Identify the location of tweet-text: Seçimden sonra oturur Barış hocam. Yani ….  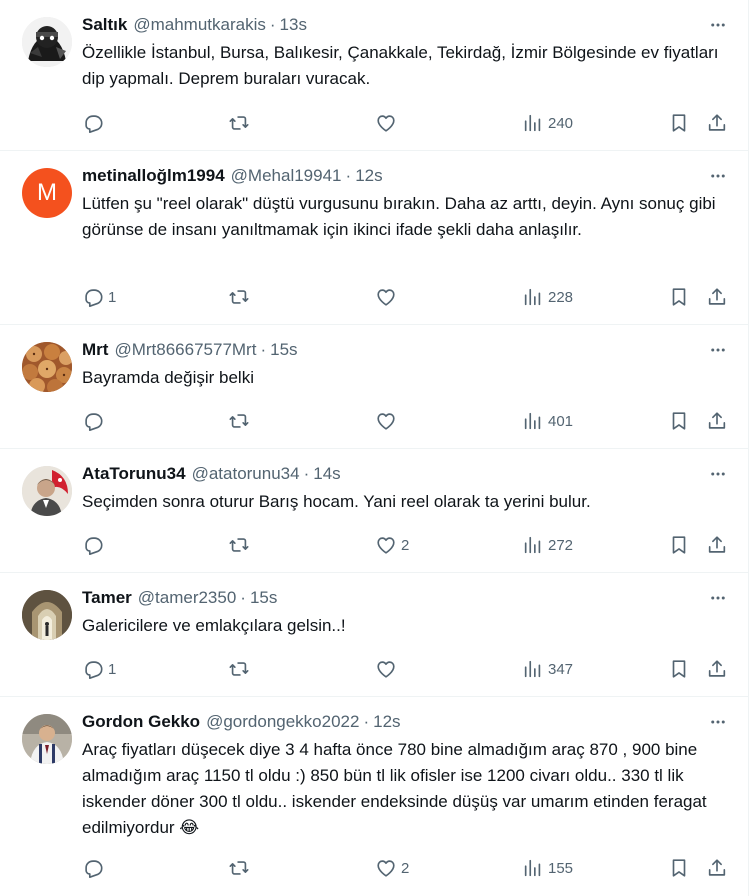
(336, 501).